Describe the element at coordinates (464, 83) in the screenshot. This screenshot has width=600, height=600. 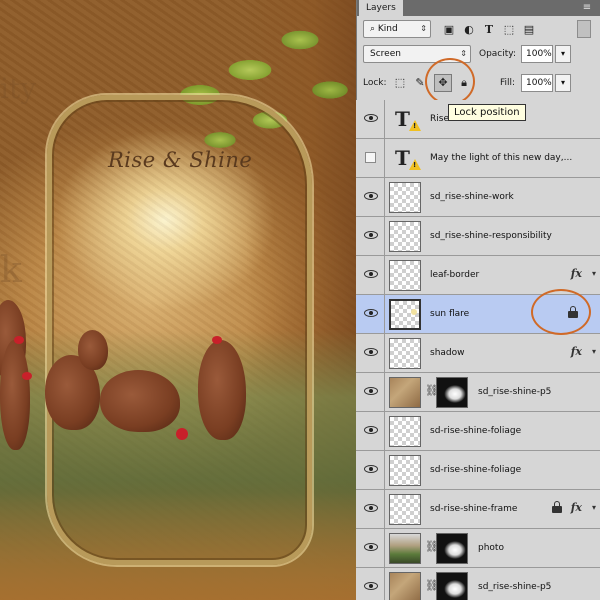
I see `lock-all-icon: 🔒︎` at that location.